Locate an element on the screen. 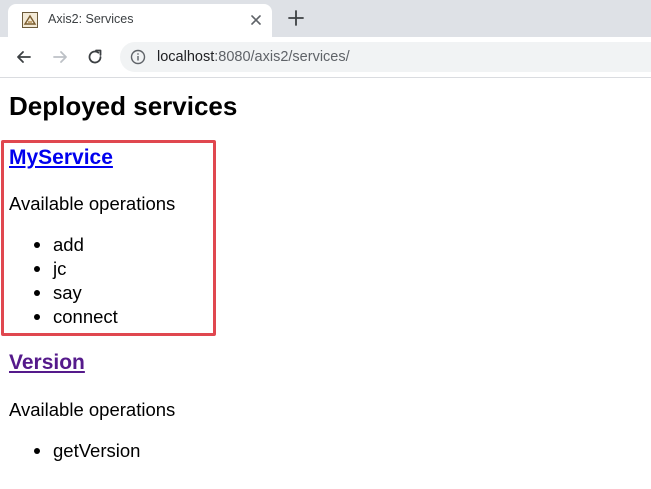  address-bar: localhost:8080/axis2/services/ is located at coordinates (385, 57).